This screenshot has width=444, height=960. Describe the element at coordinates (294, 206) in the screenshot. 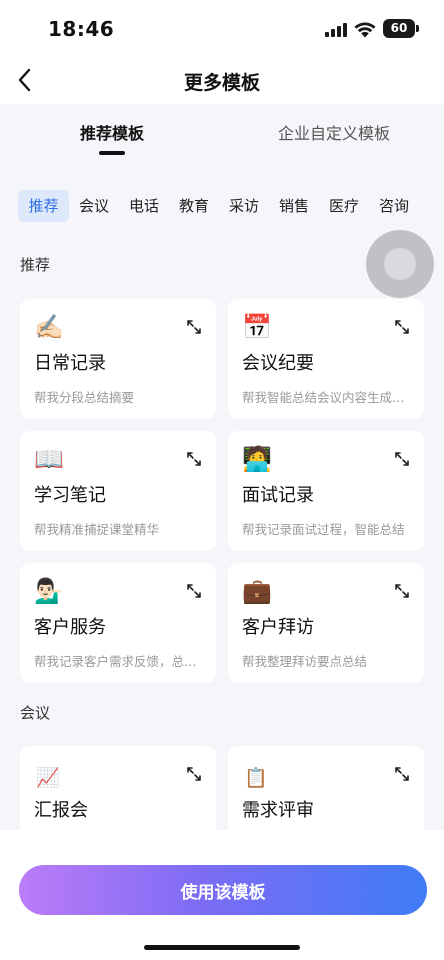

I see `category-sales: 销售` at that location.